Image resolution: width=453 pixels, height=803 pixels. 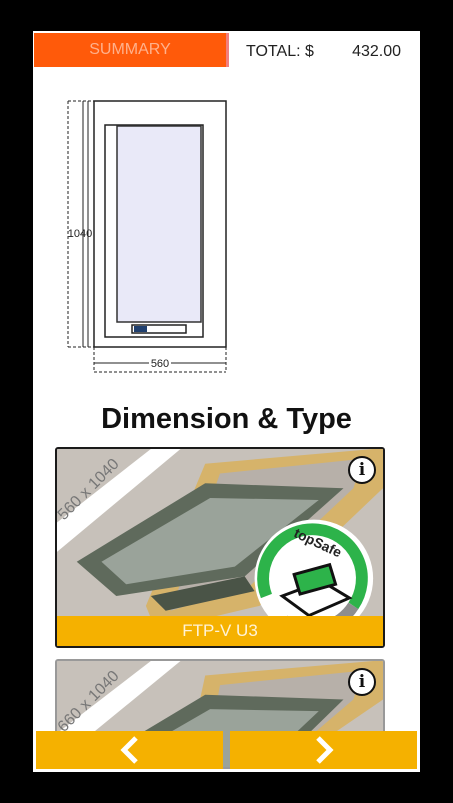 What do you see at coordinates (80, 234) in the screenshot?
I see `height-dimension-label: 1040` at bounding box center [80, 234].